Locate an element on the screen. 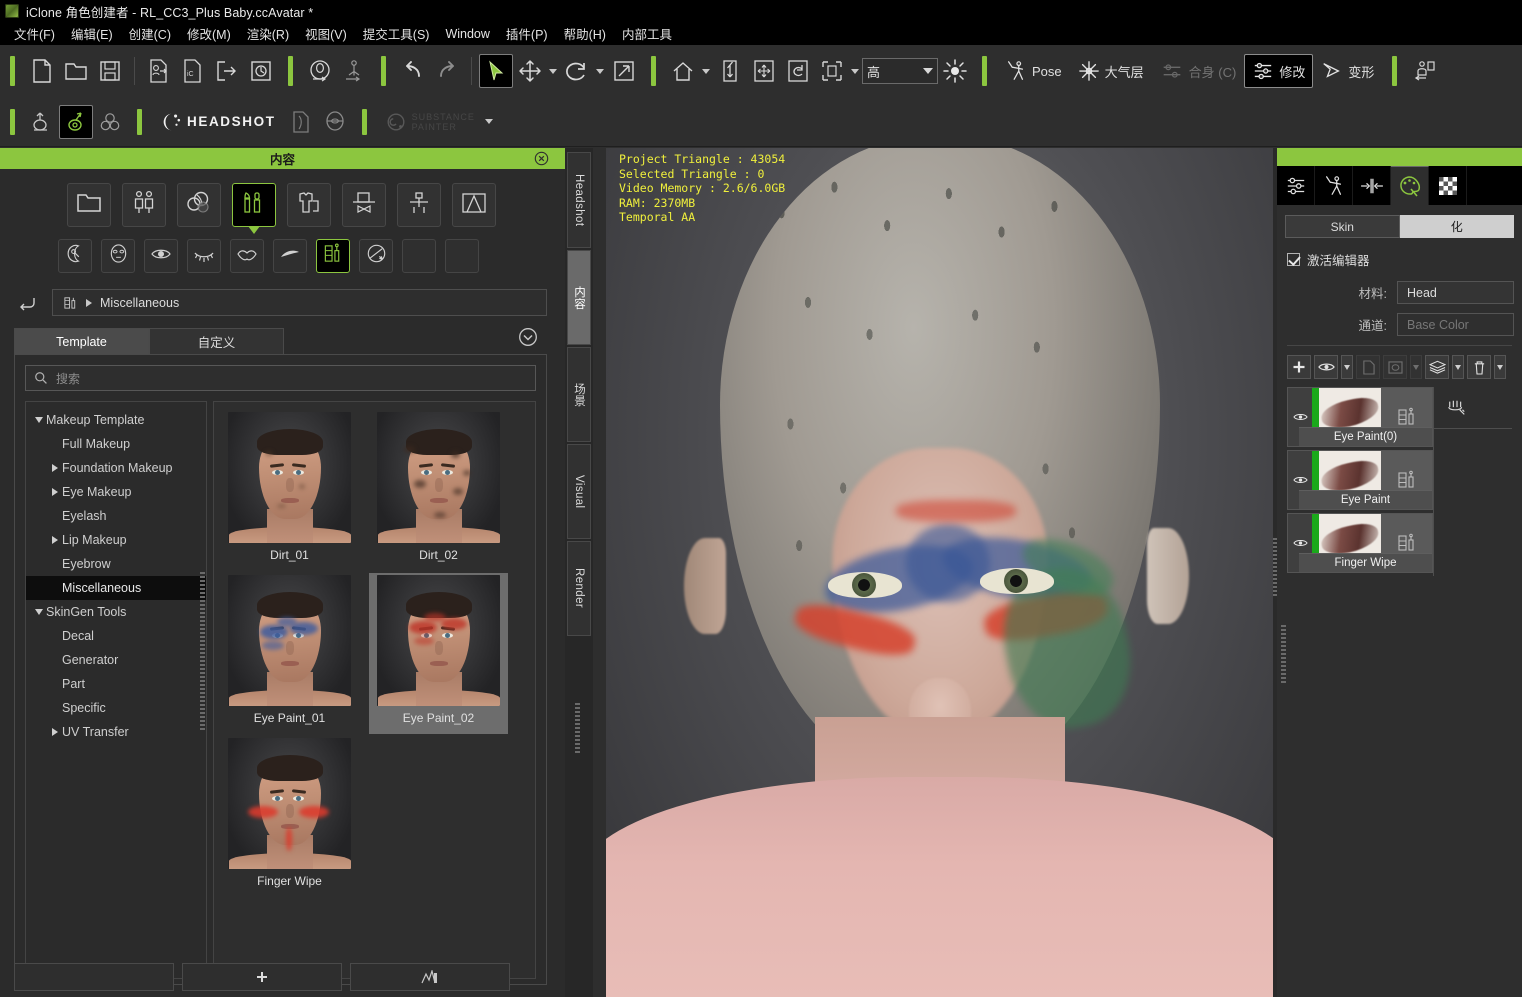  rtab-scale is located at coordinates (1372, 185).